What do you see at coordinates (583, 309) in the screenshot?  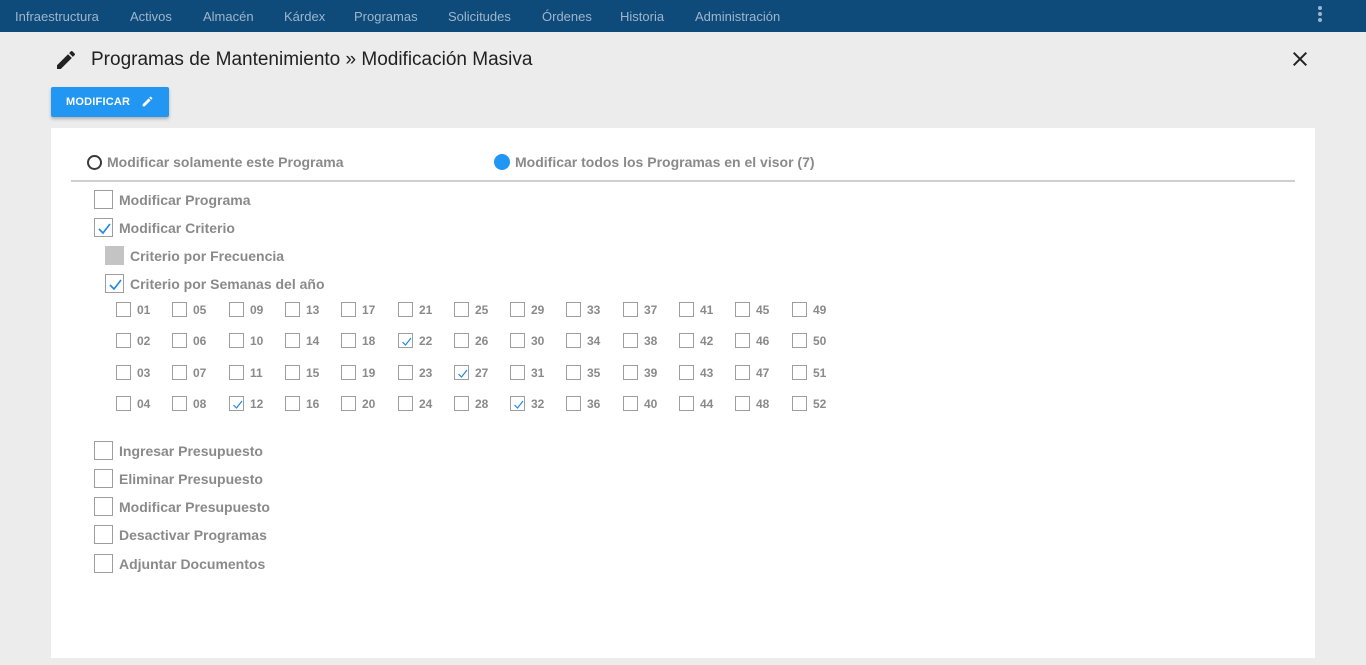 I see `week-checkbox-33: 33` at bounding box center [583, 309].